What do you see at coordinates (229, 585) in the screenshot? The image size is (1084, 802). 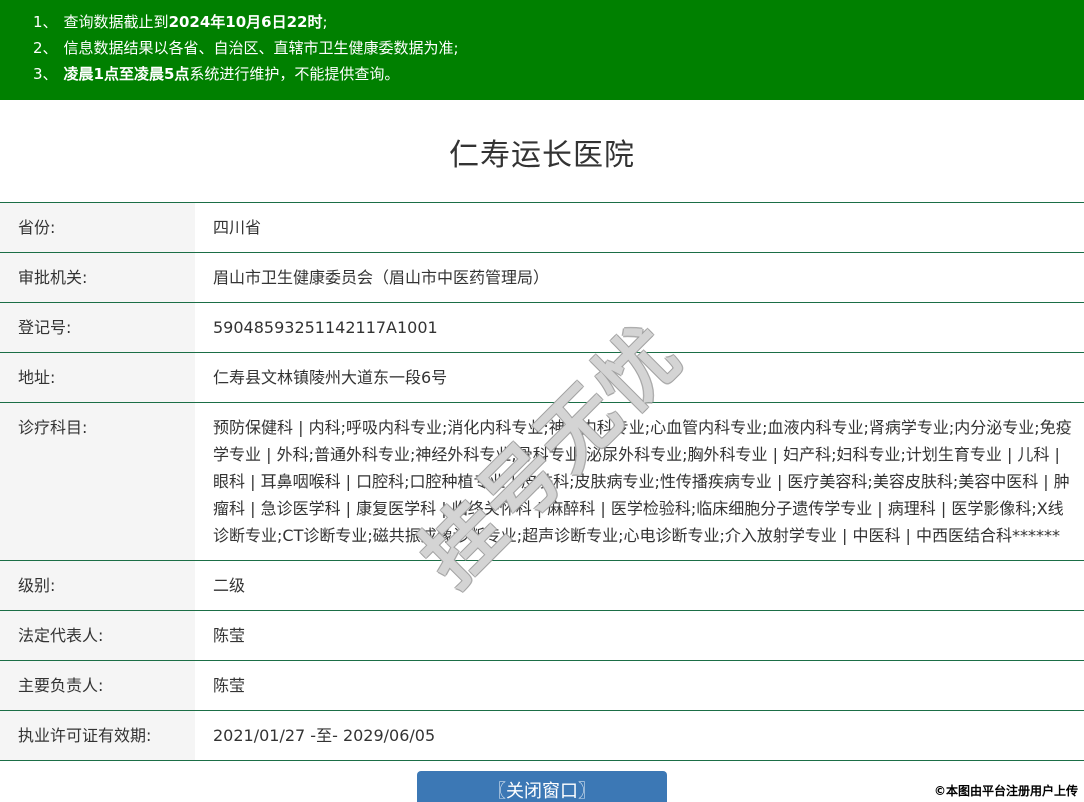 I see `row-value: 二级` at bounding box center [229, 585].